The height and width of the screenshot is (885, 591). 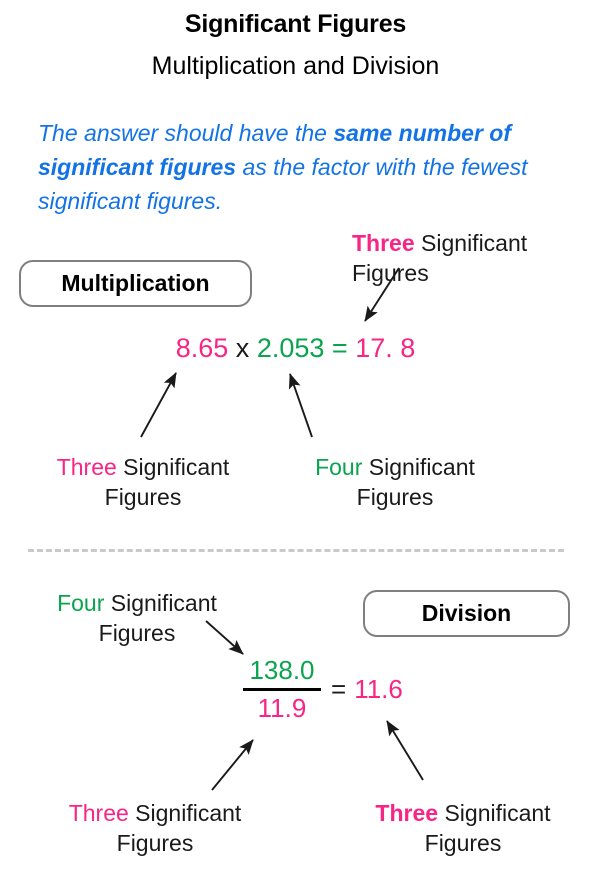 I want to click on fraction-denominator: 11.9, so click(x=282, y=708).